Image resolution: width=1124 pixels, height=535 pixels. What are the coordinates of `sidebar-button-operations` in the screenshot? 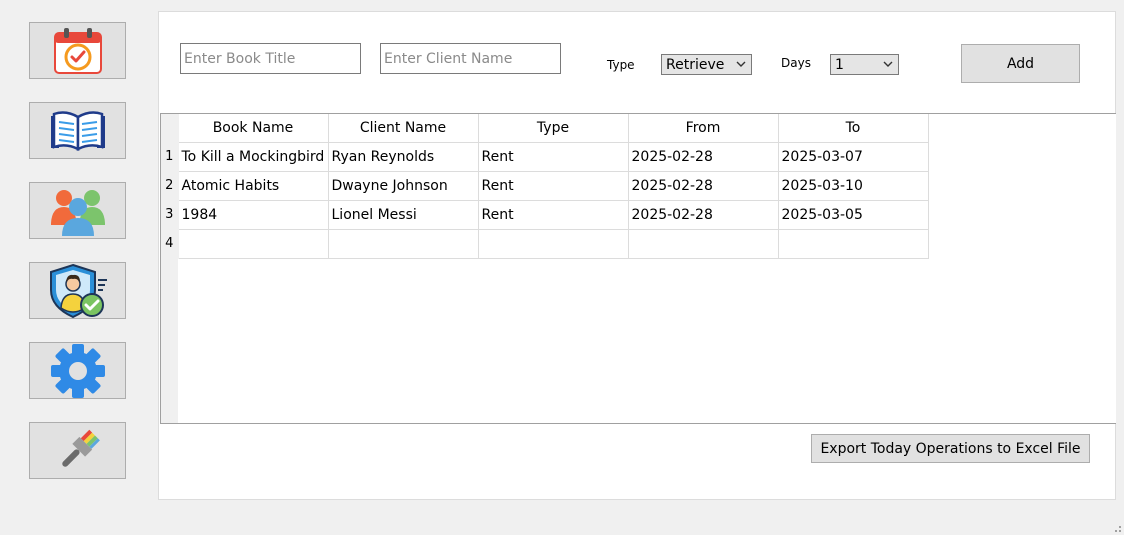 It's located at (77, 50).